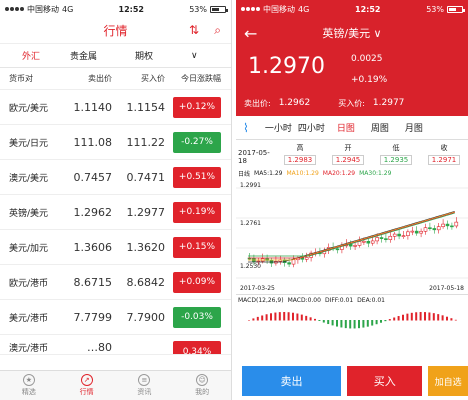 The width and height of the screenshot is (468, 400). I want to click on sell-price: 111.08, so click(93, 142).